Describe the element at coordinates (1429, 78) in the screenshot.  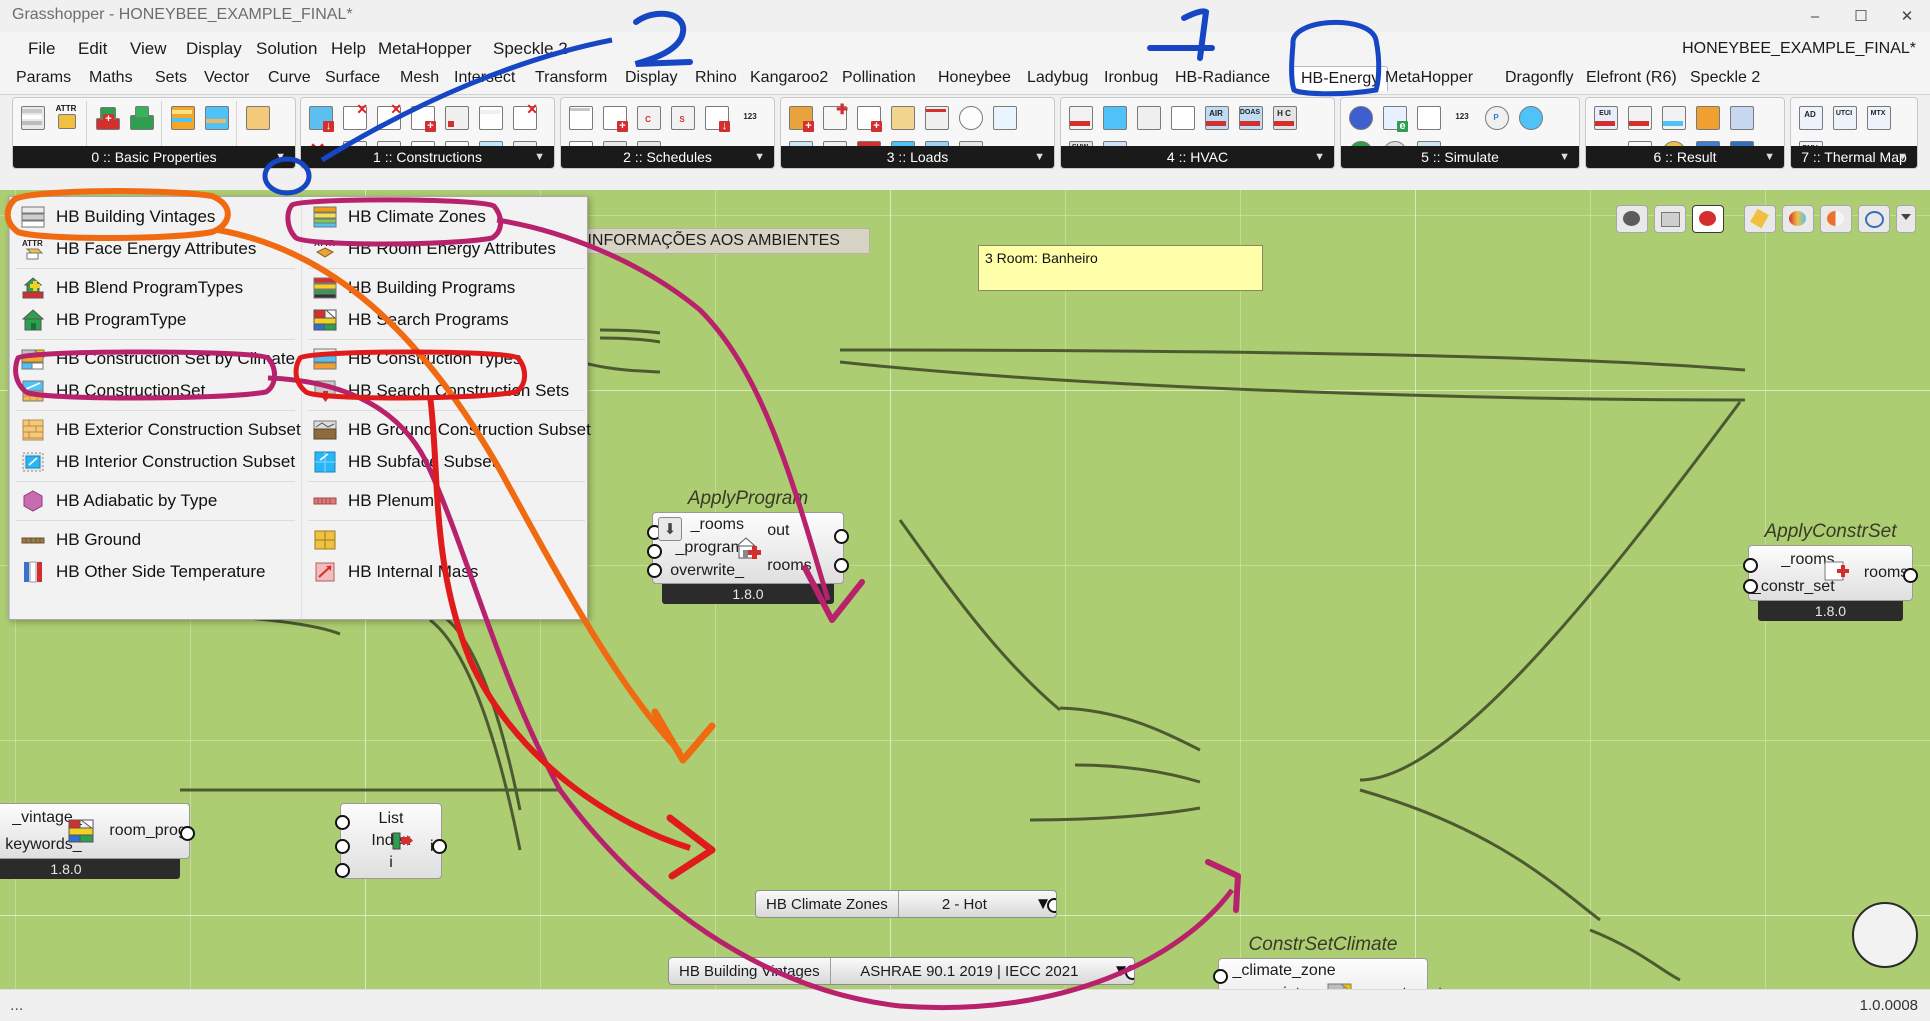
I see `tab-metahopper: MetaHopper` at that location.